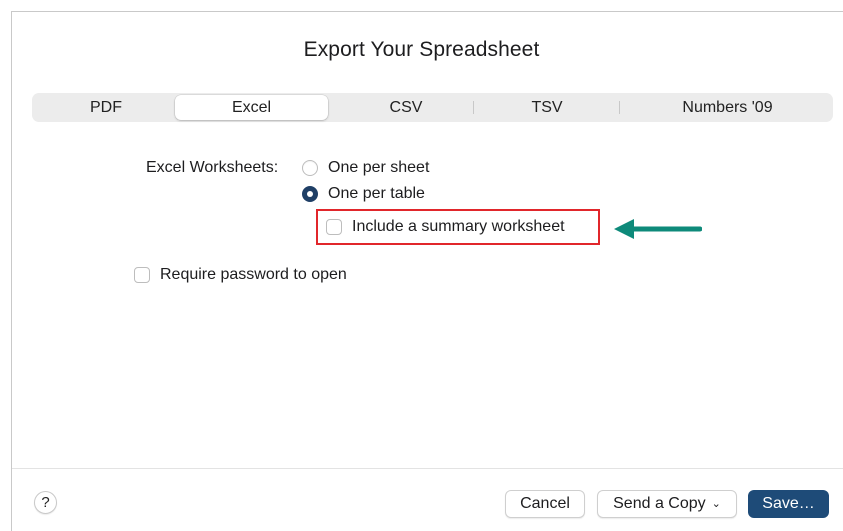 Image resolution: width=843 pixels, height=531 pixels. What do you see at coordinates (212, 167) in the screenshot?
I see `excel-worksheets-label: Excel Worksheets:` at bounding box center [212, 167].